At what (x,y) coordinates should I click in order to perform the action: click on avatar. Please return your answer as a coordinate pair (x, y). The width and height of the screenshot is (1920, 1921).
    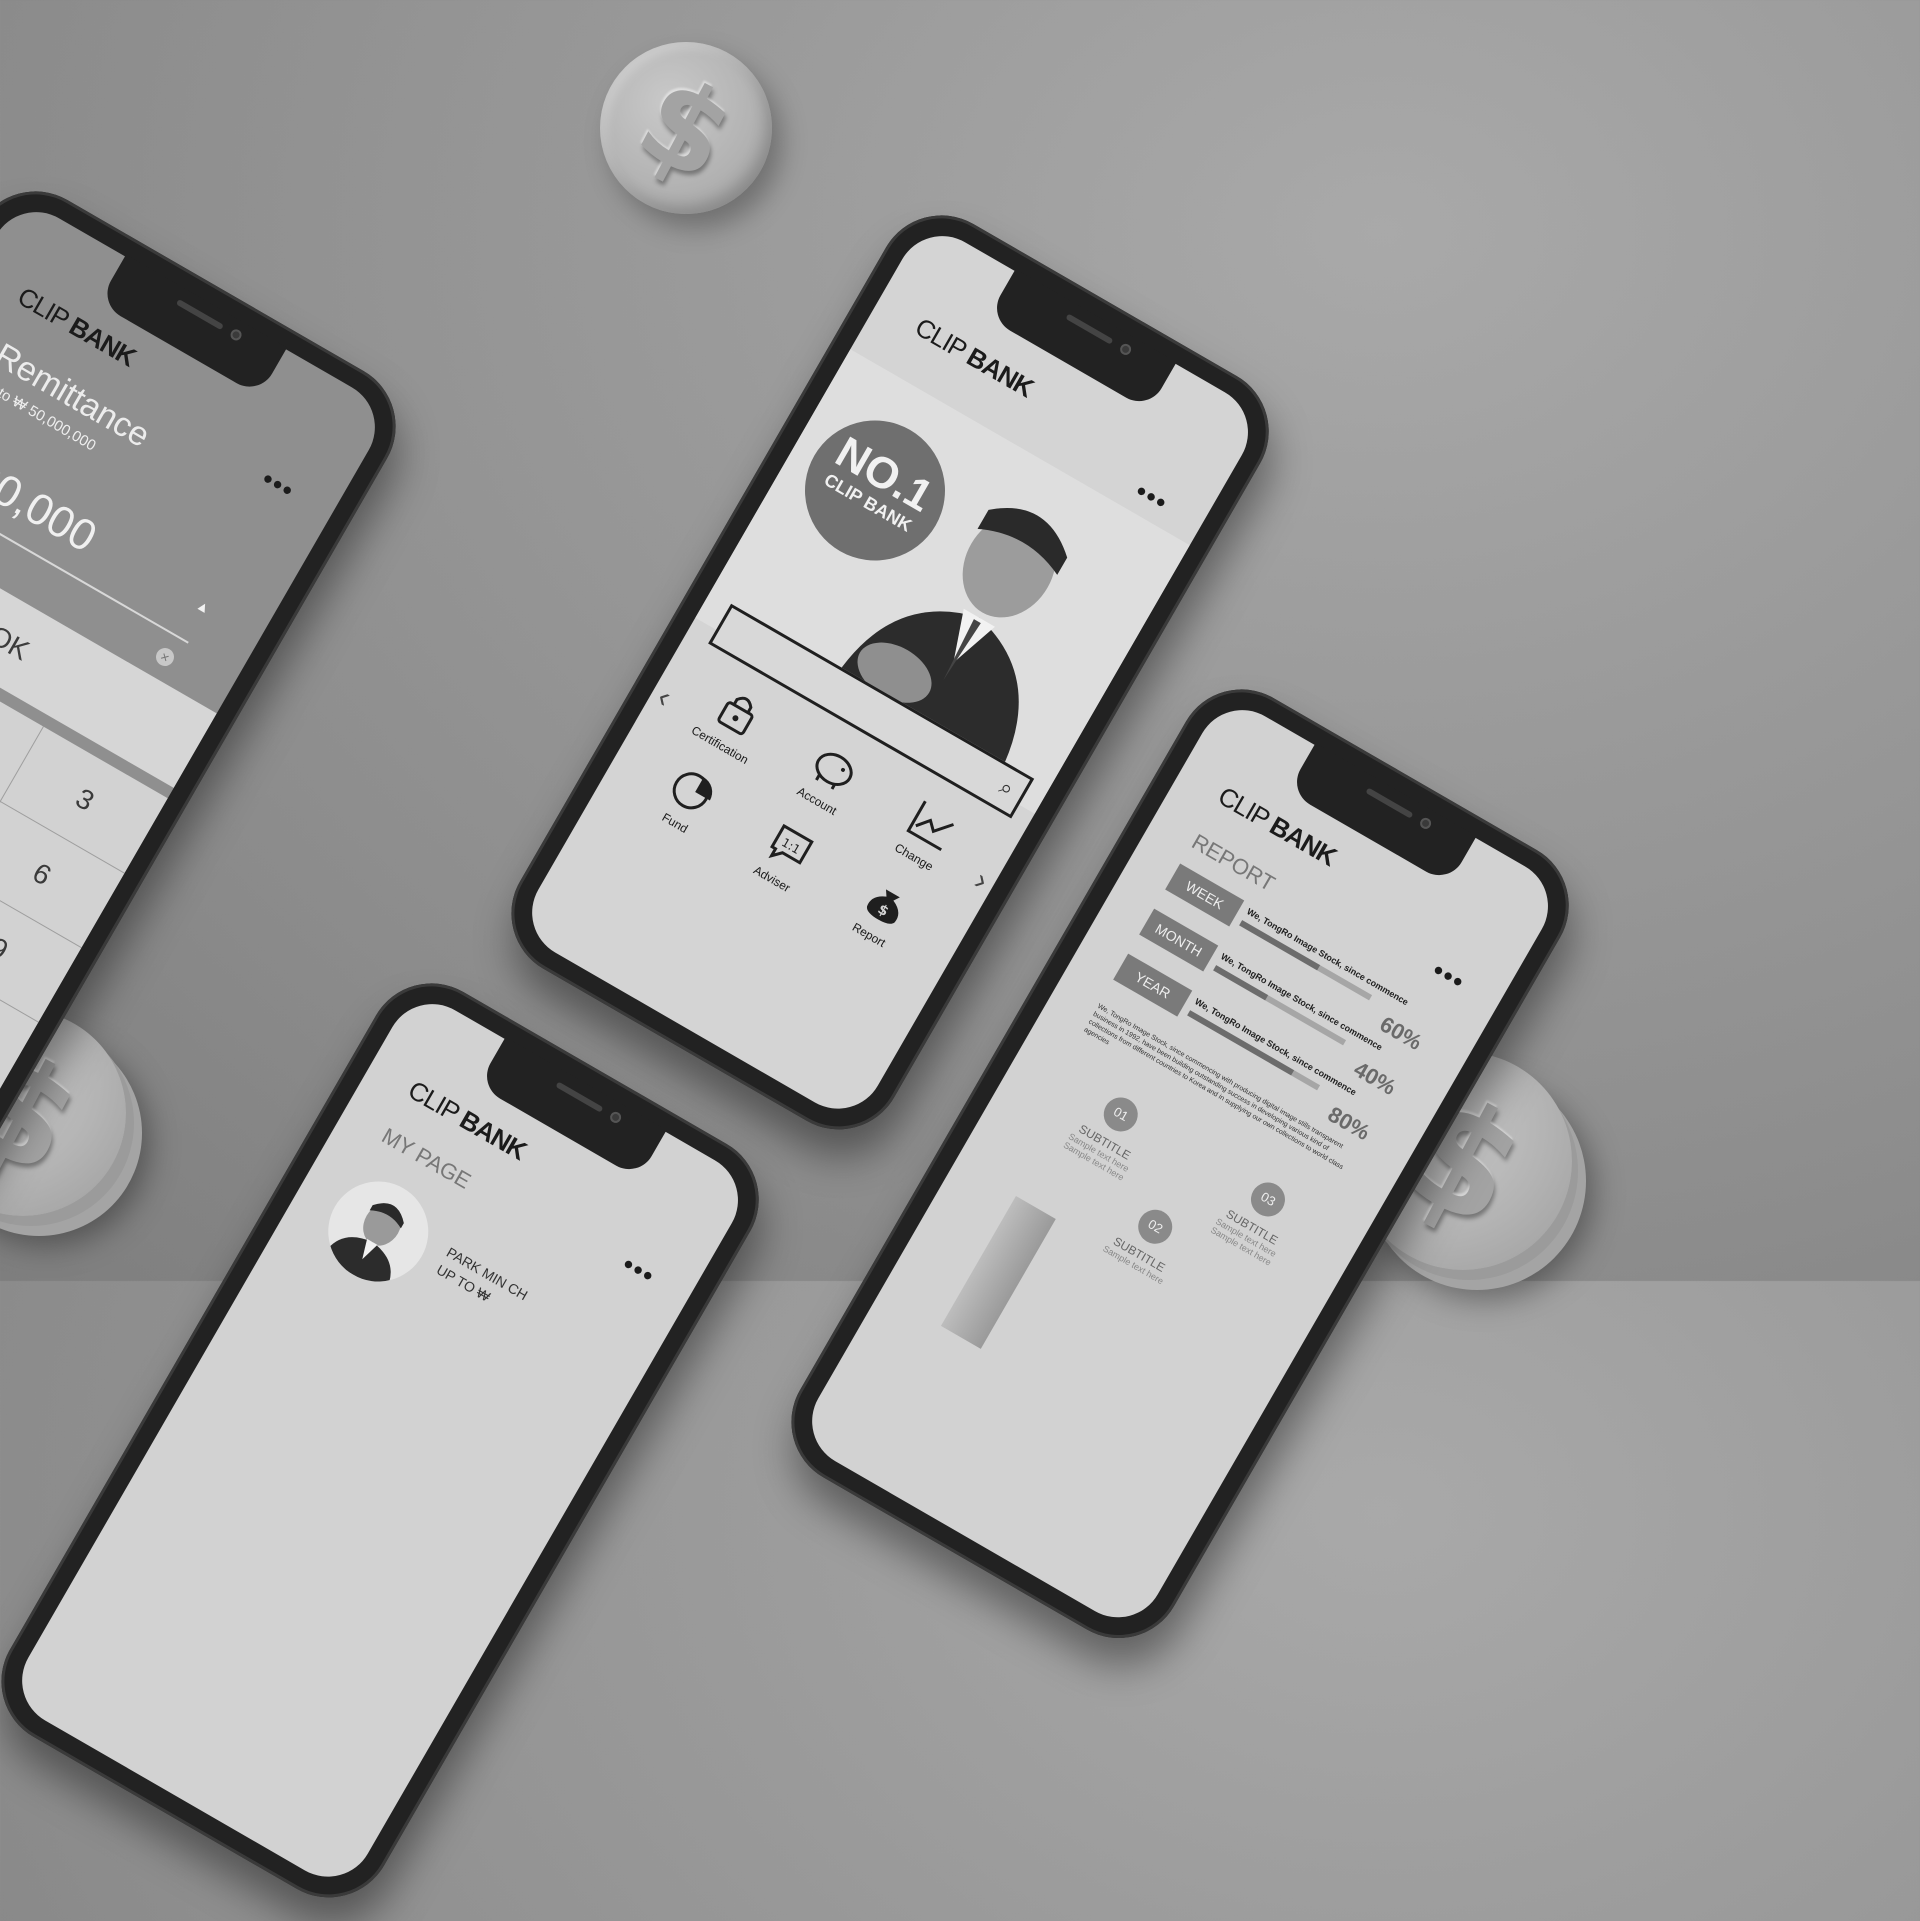
    Looking at the image, I should click on (378, 1231).